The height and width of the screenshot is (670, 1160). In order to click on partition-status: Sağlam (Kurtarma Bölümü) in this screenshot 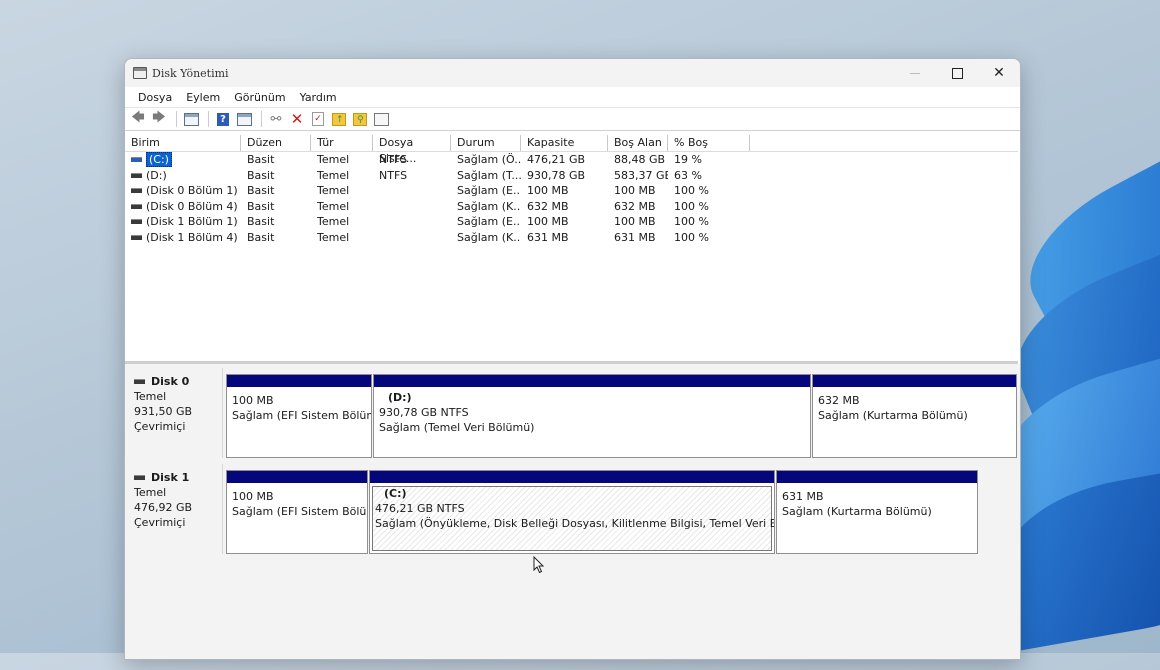, I will do `click(857, 511)`.